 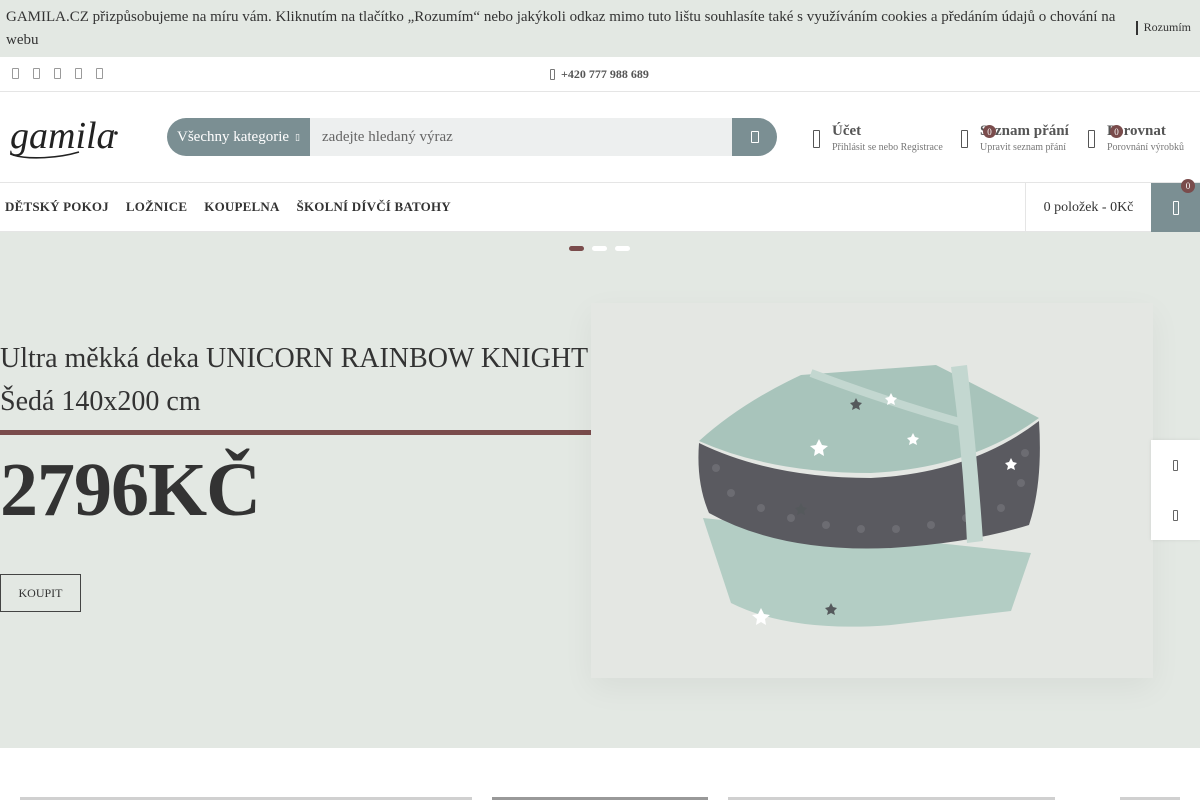 I want to click on cookie-accept-button: Rozumím, so click(x=1163, y=27).